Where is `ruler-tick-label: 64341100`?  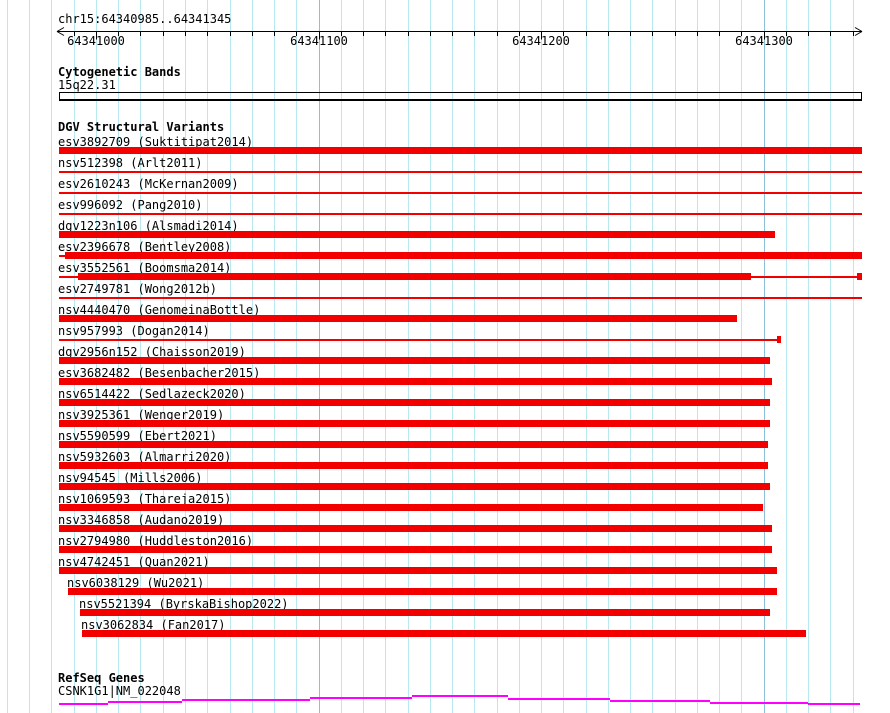 ruler-tick-label: 64341100 is located at coordinates (319, 41).